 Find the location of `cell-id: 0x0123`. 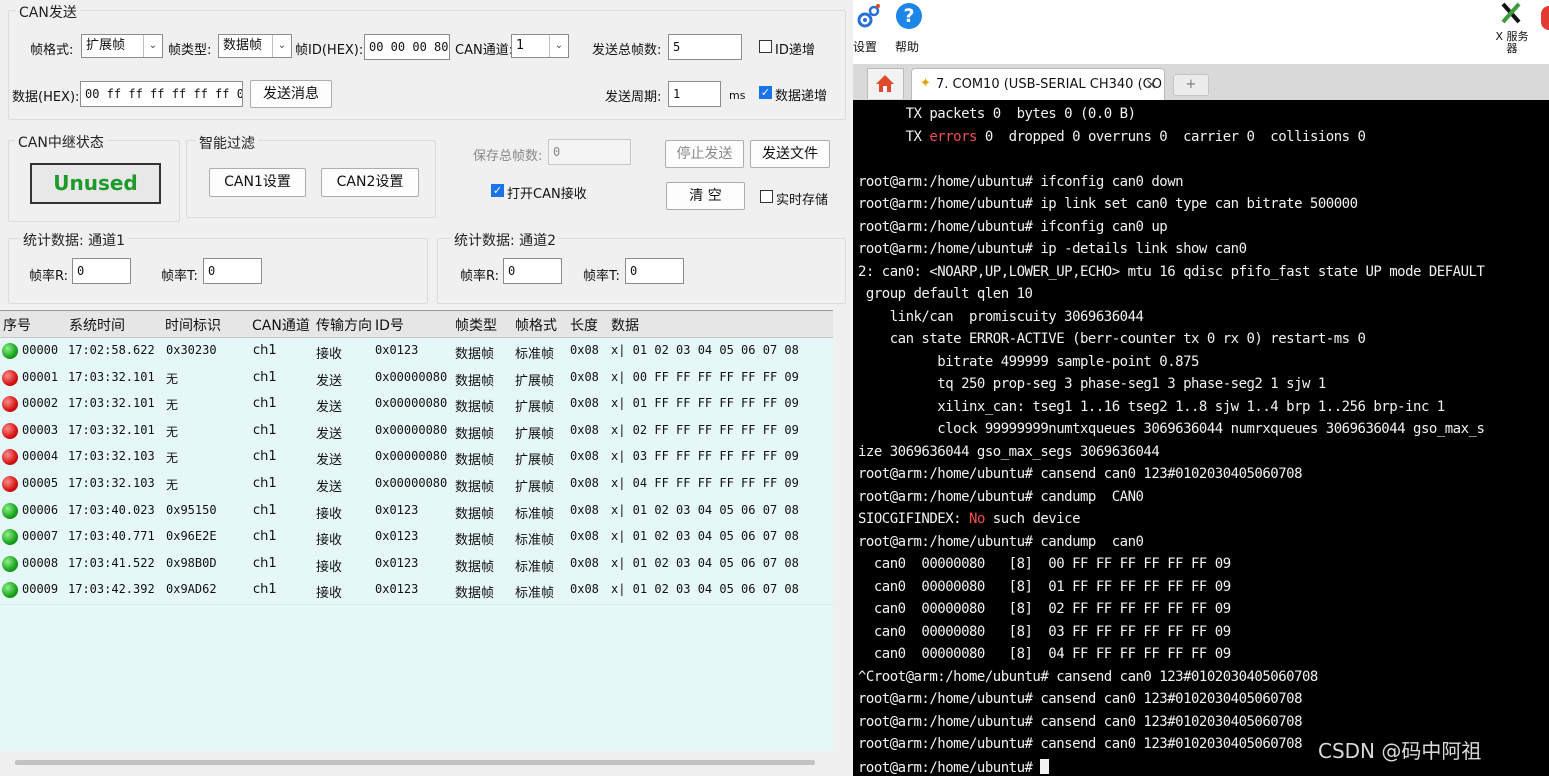

cell-id: 0x0123 is located at coordinates (397, 509).